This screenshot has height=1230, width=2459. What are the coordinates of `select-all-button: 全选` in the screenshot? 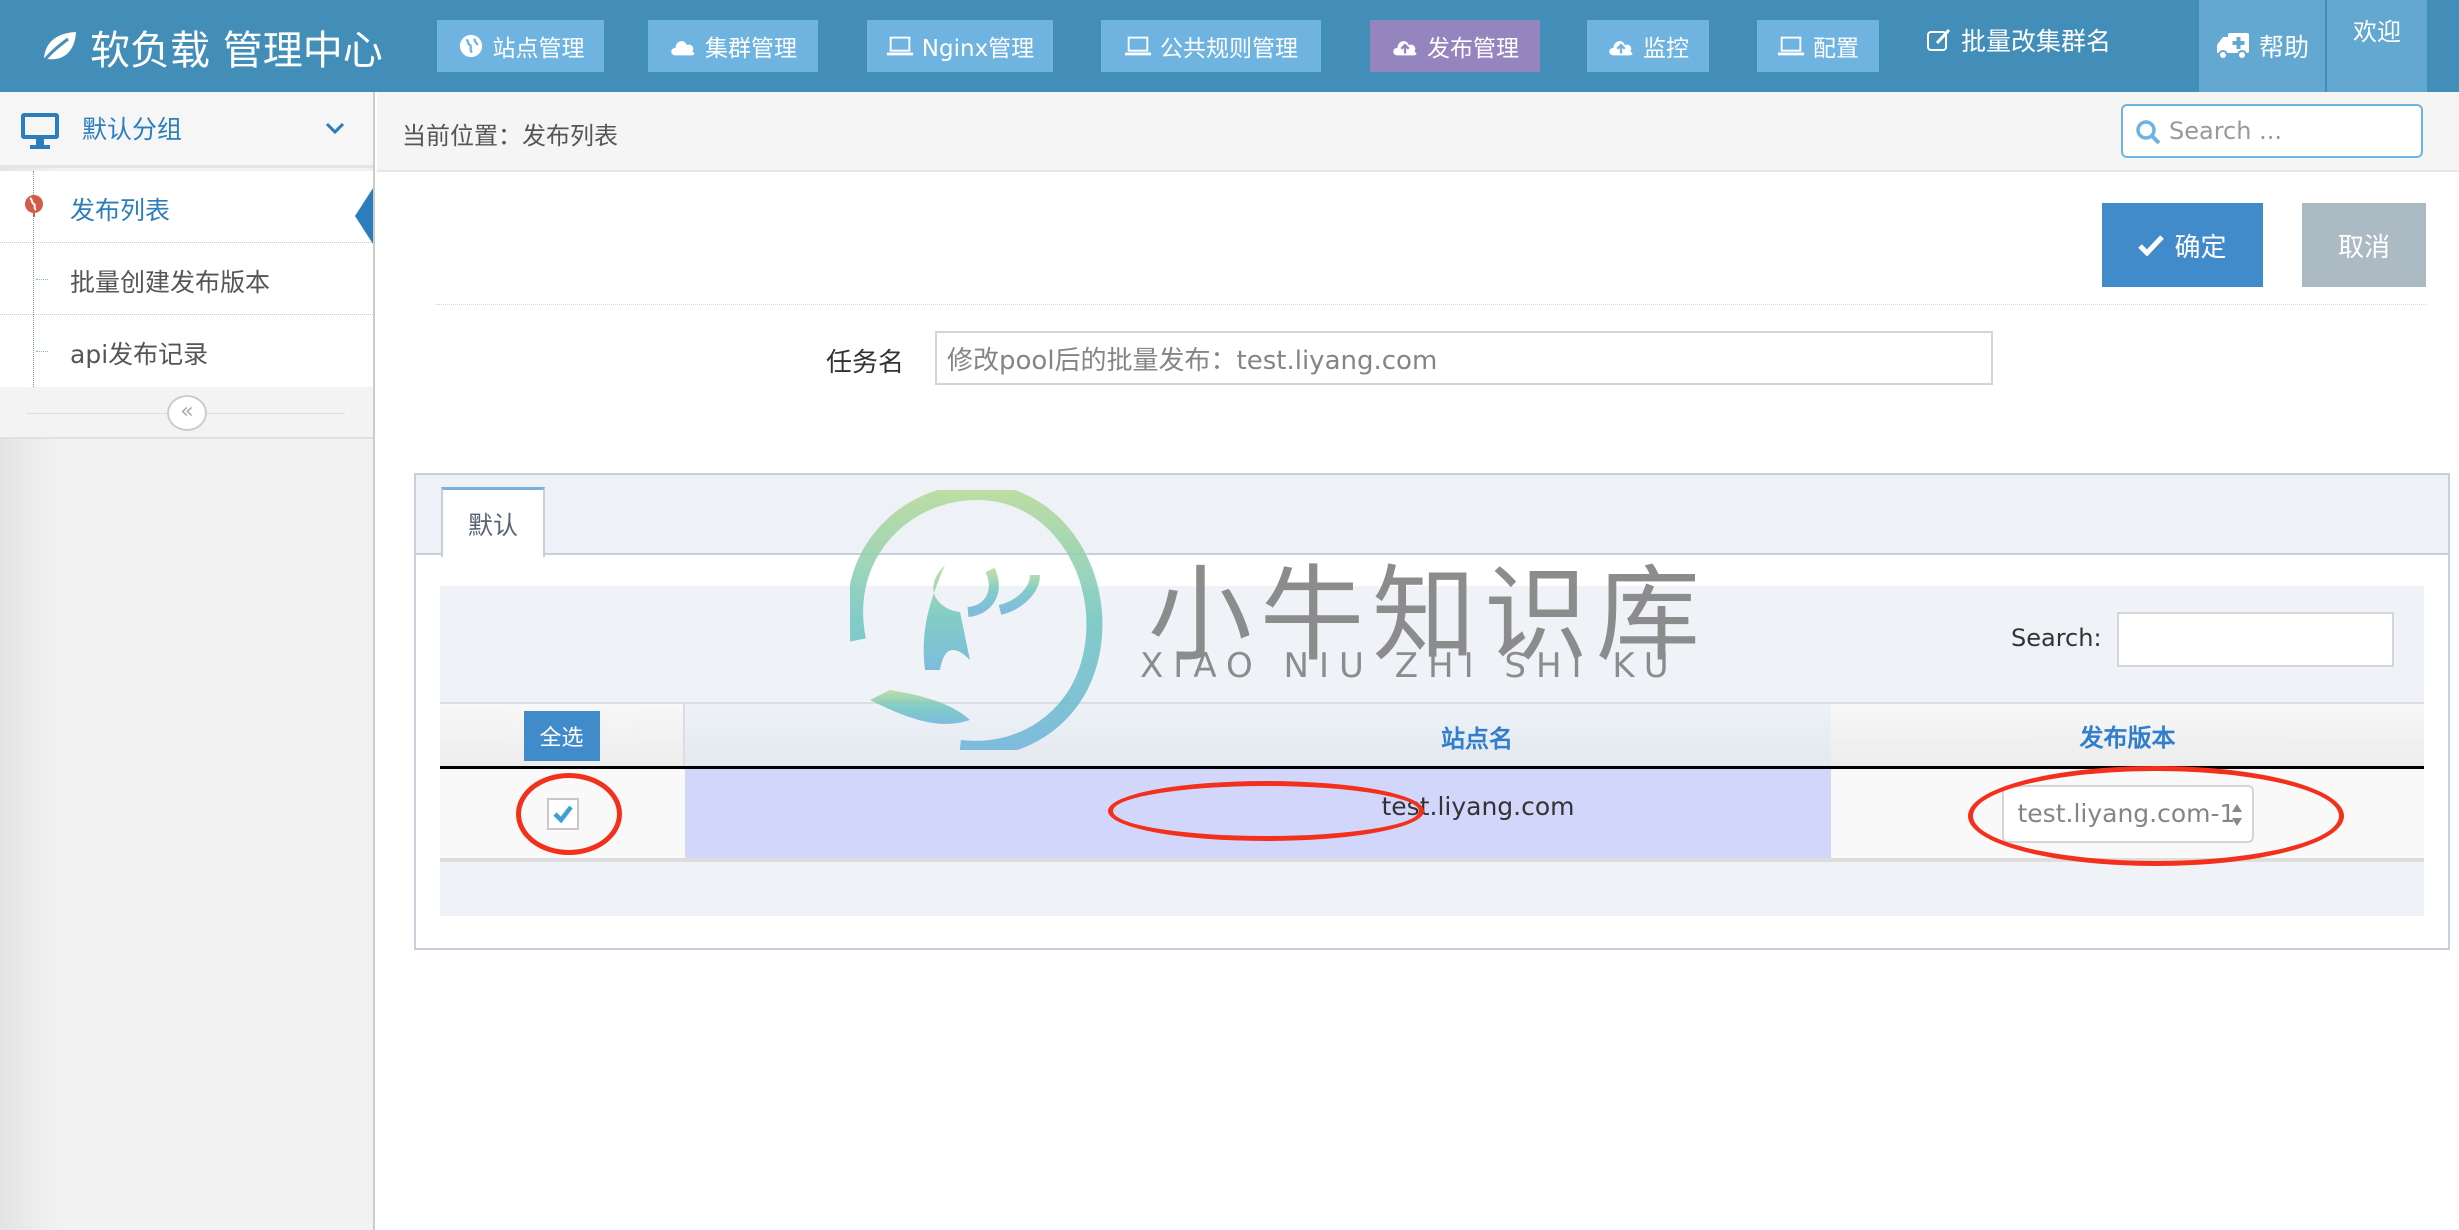 It's located at (561, 736).